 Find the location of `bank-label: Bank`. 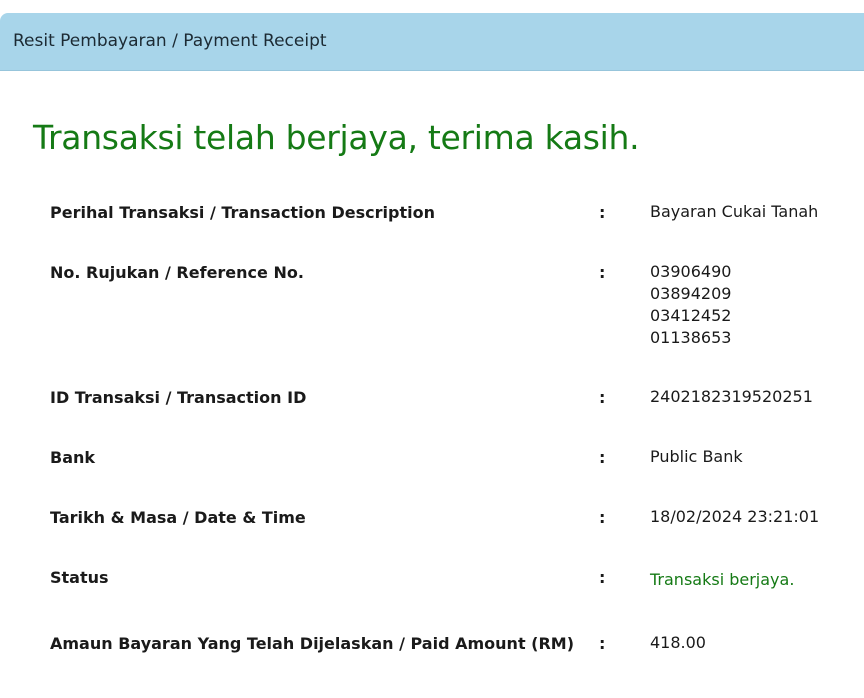

bank-label: Bank is located at coordinates (73, 457).